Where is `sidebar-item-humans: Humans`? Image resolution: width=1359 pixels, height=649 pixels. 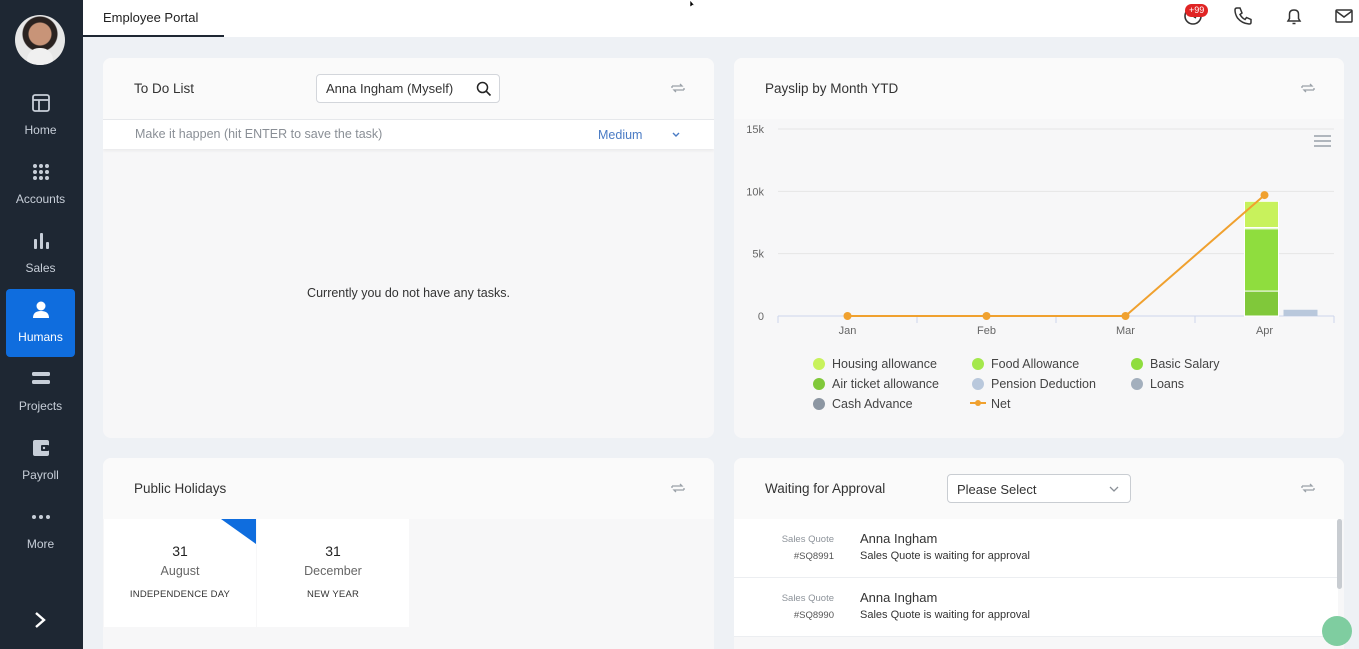 sidebar-item-humans: Humans is located at coordinates (40, 323).